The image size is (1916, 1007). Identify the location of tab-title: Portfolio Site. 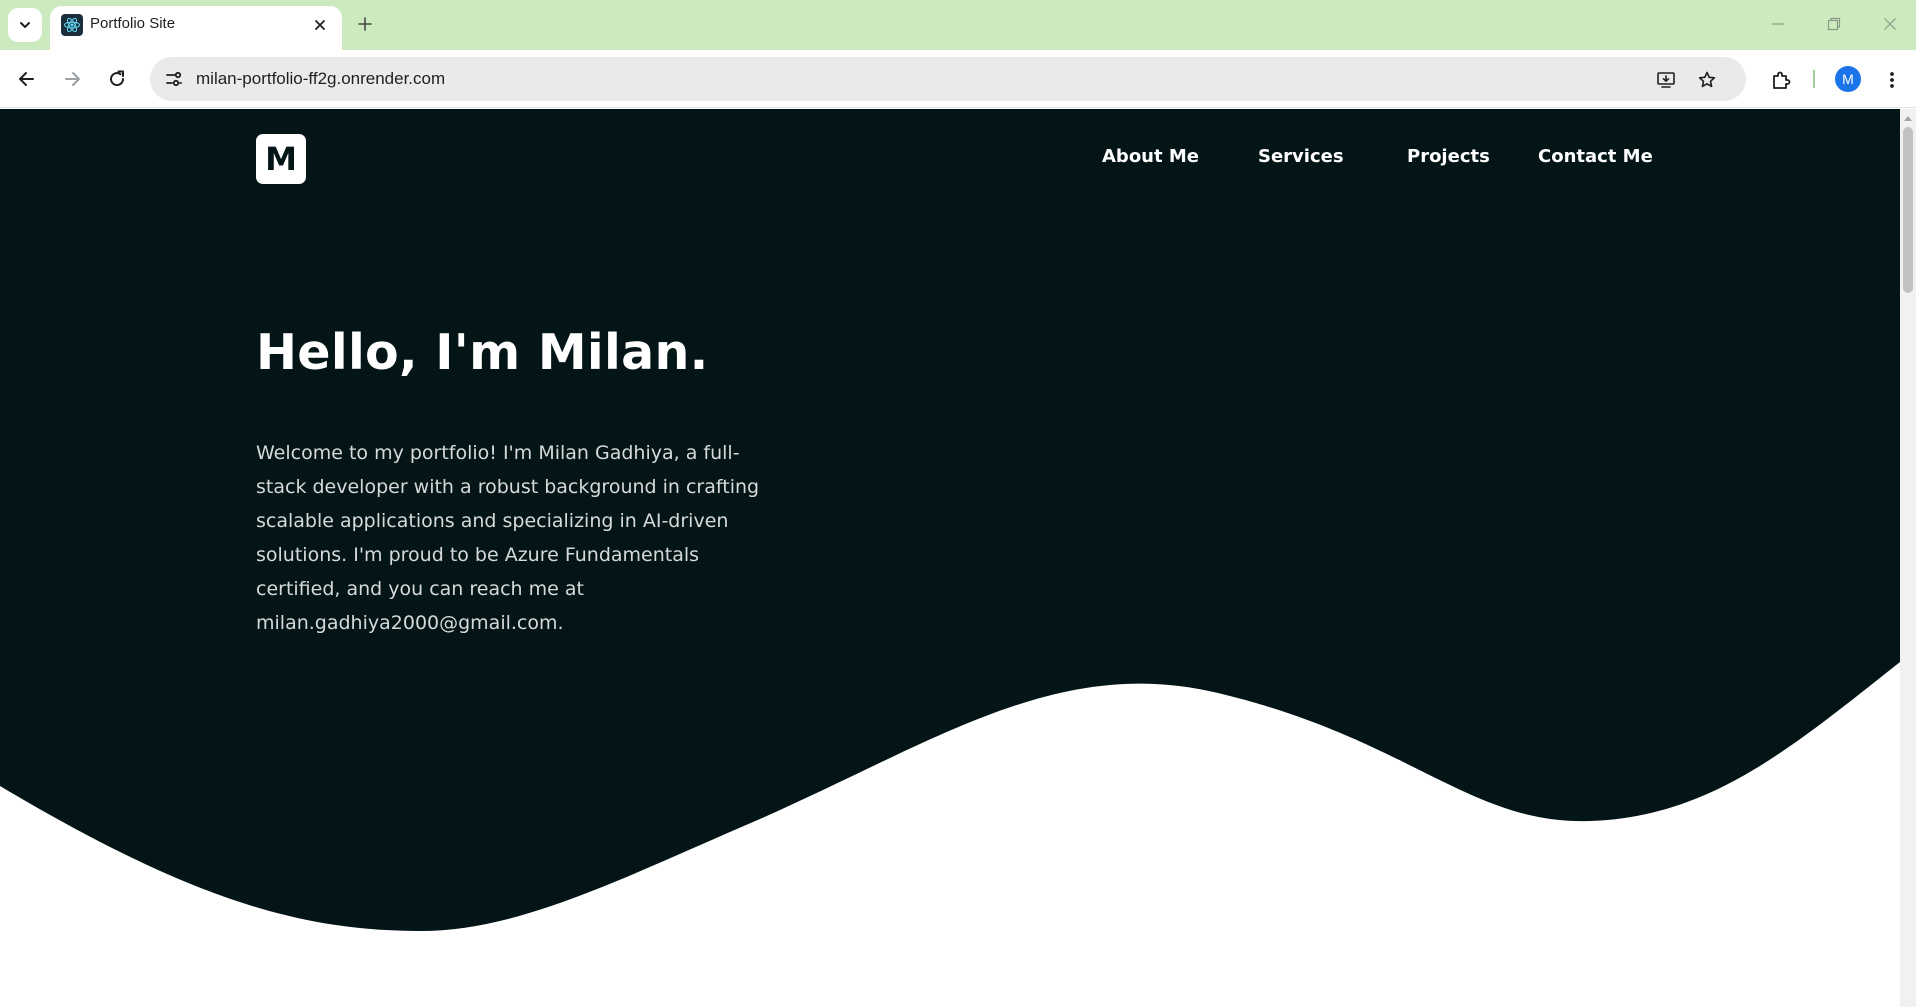
(133, 23).